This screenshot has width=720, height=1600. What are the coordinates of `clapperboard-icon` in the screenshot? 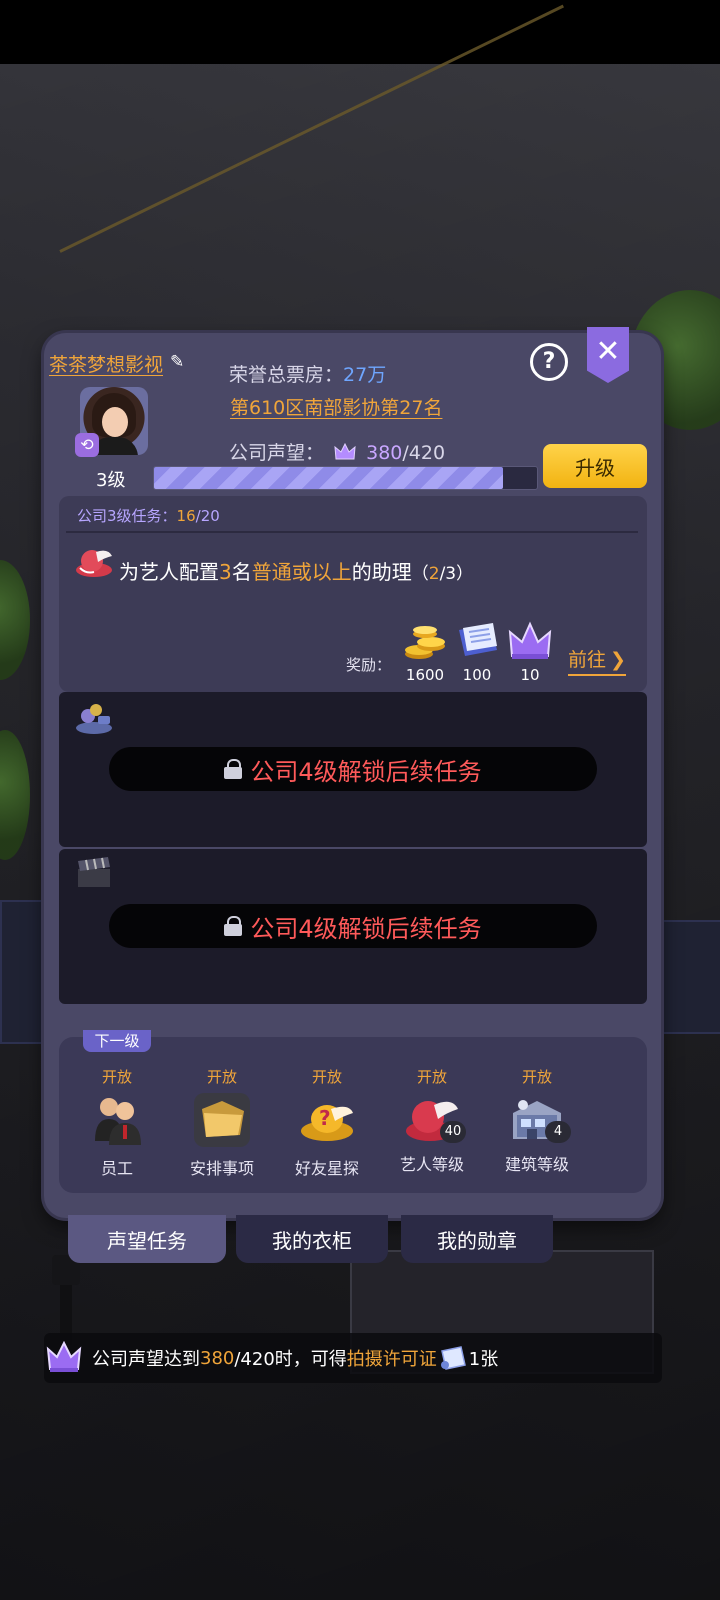 It's located at (94, 872).